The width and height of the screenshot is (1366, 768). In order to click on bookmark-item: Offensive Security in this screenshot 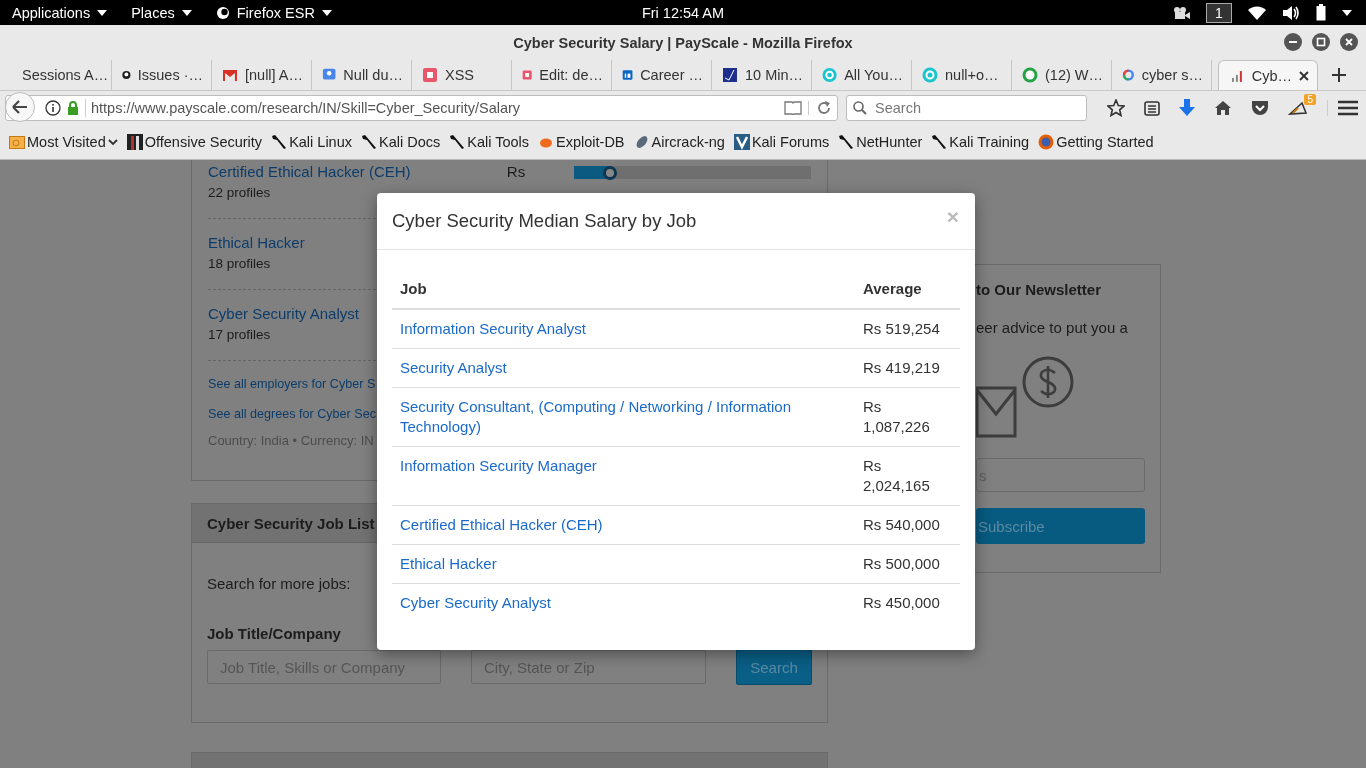, I will do `click(194, 142)`.